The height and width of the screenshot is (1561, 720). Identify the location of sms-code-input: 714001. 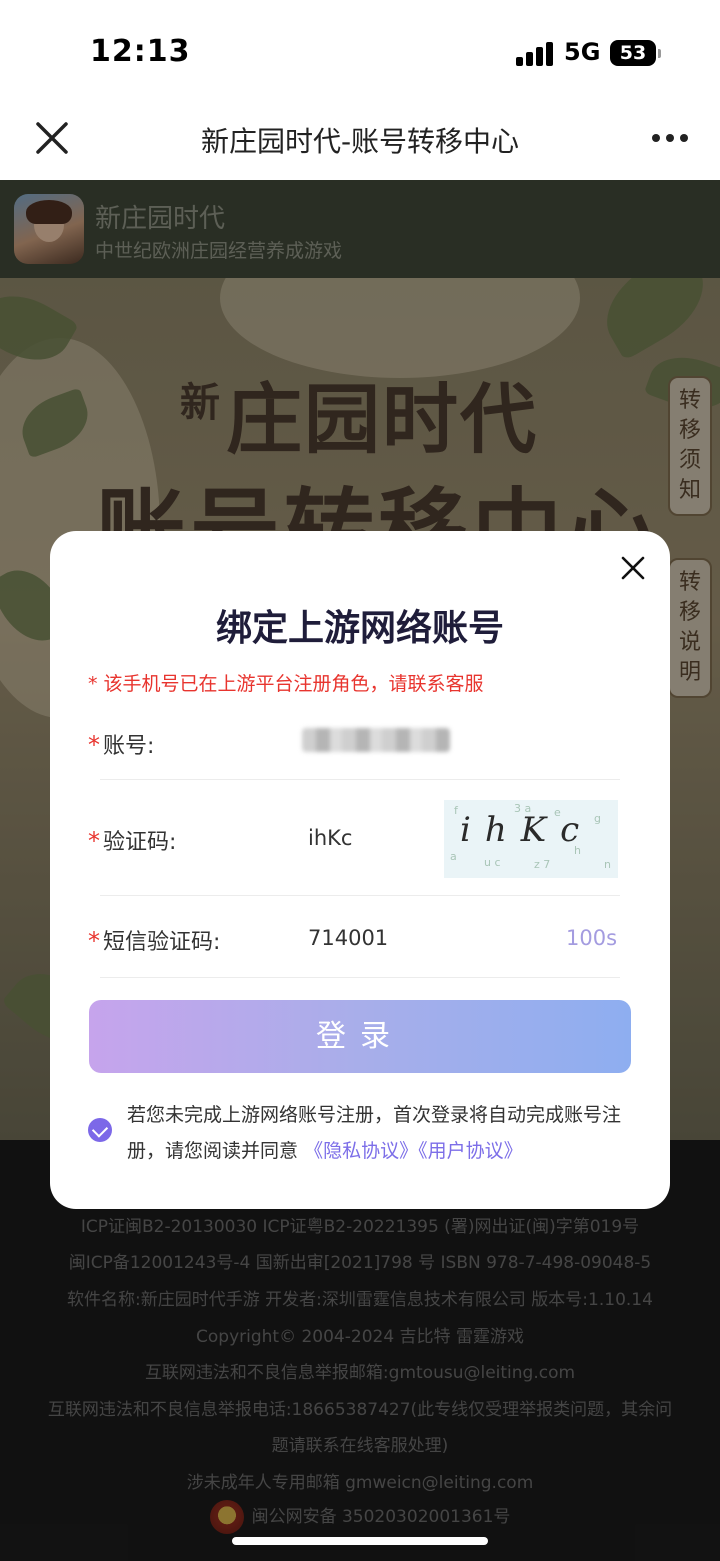
(348, 938).